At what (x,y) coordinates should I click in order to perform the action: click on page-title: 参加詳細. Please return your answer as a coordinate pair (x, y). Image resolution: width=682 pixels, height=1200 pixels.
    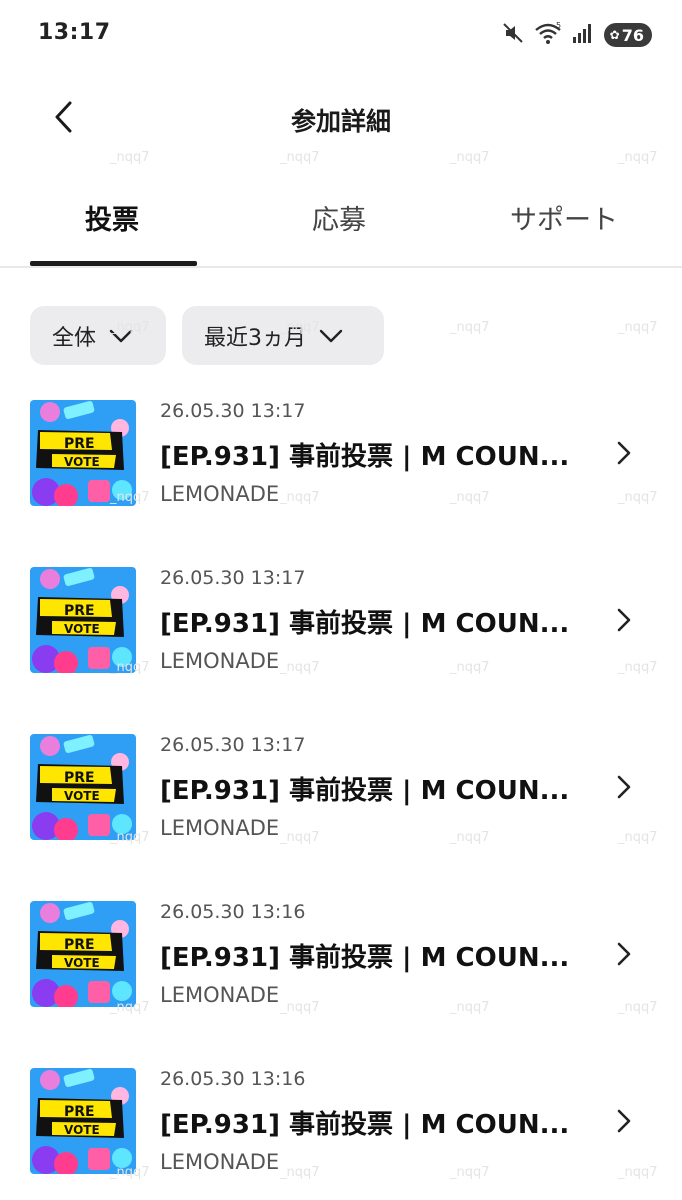
    Looking at the image, I should click on (340, 121).